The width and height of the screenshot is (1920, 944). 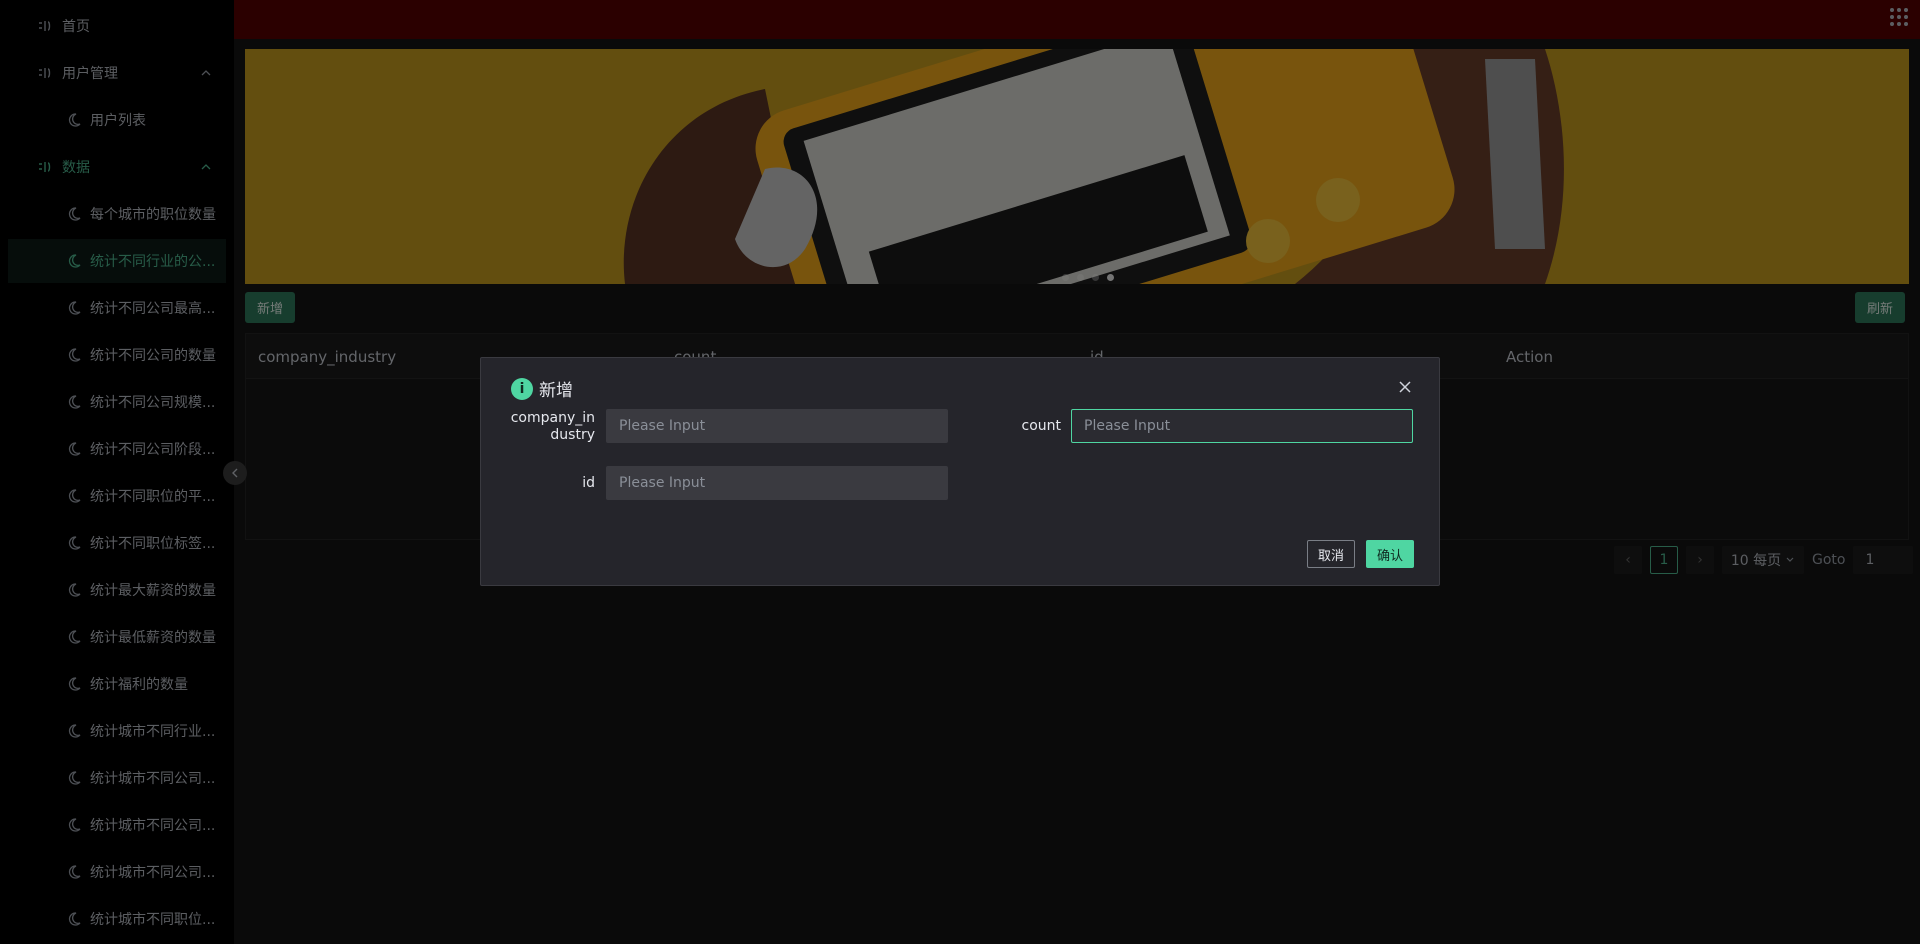 I want to click on count-input: Please Input, so click(x=1242, y=426).